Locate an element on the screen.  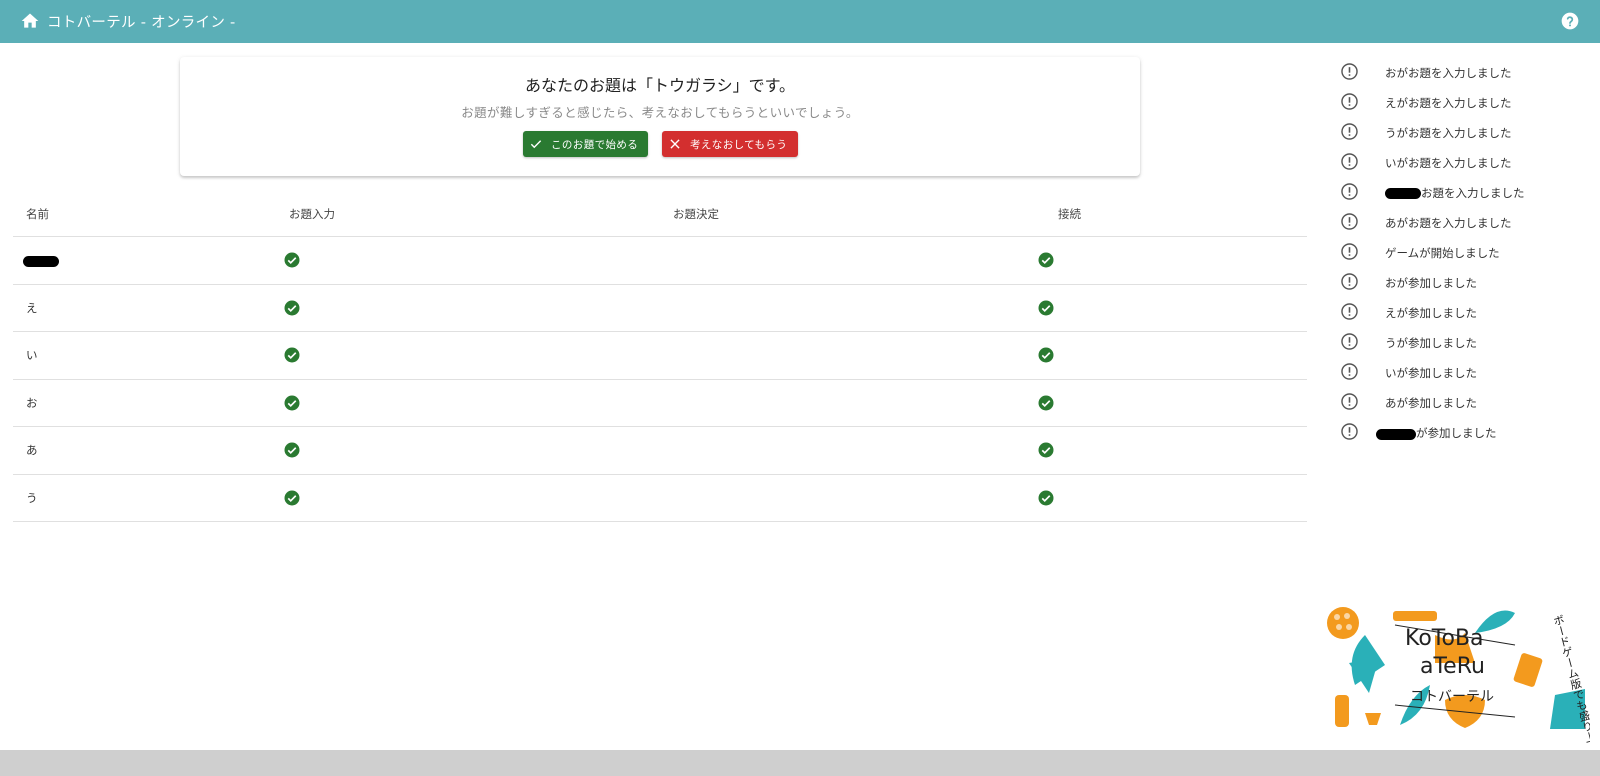
log-text: が参加しました is located at coordinates (1456, 433).